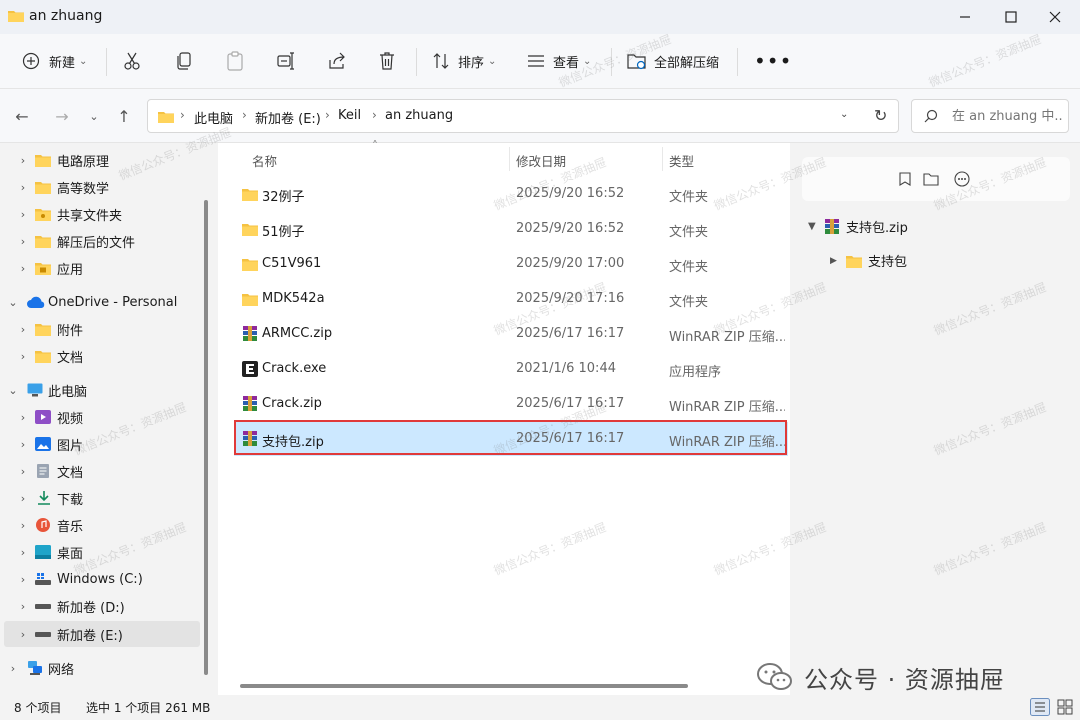 Image resolution: width=1080 pixels, height=720 pixels. Describe the element at coordinates (387, 61) in the screenshot. I see `delete-button` at that location.